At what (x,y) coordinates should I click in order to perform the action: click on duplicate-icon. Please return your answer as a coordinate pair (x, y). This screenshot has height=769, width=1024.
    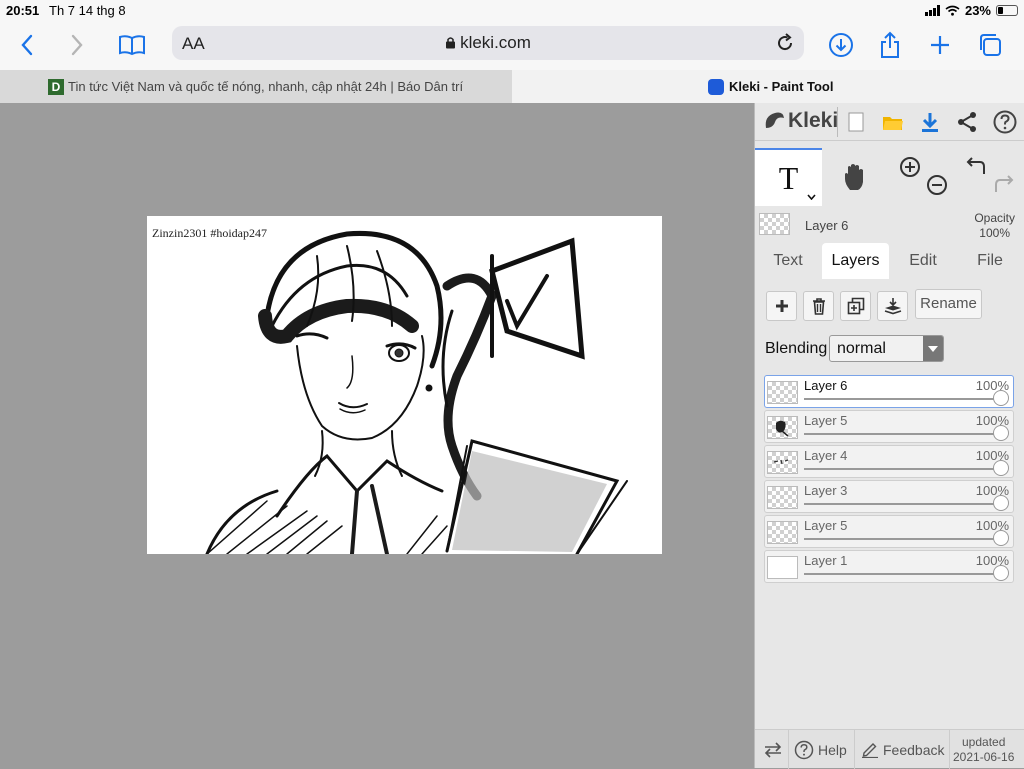
    Looking at the image, I should click on (855, 306).